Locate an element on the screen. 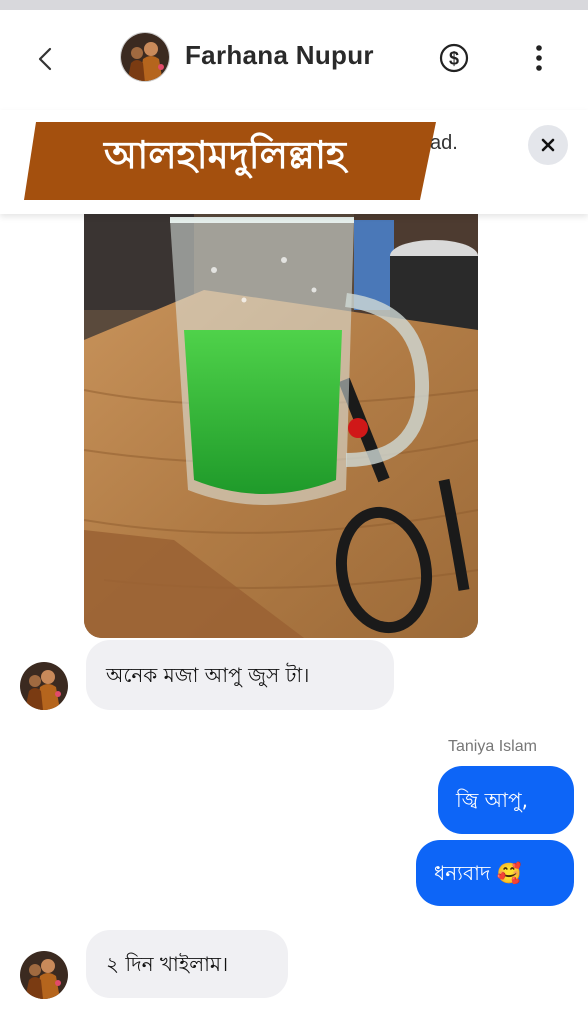  incoming-message: অনেক মজা আপু জুস টা। is located at coordinates (240, 675).